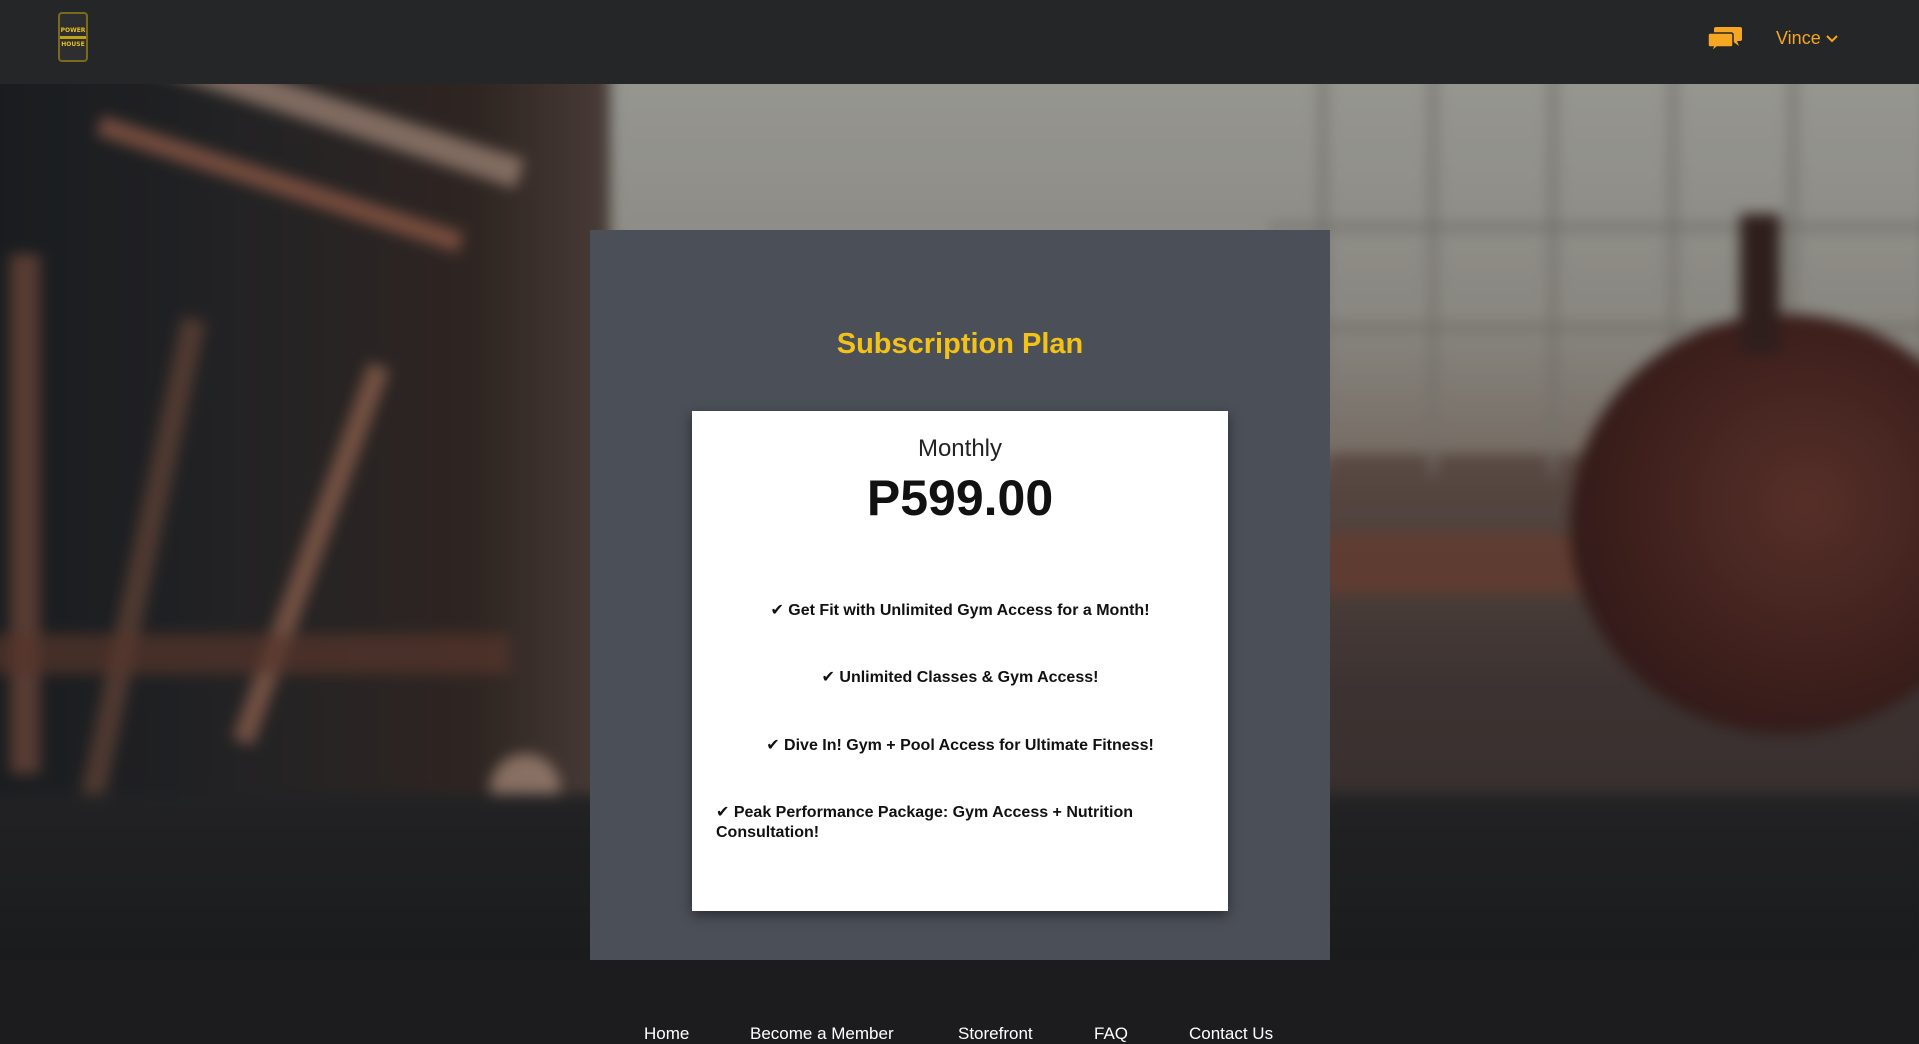  Describe the element at coordinates (666, 1034) in the screenshot. I see `footer-link-home: Home` at that location.